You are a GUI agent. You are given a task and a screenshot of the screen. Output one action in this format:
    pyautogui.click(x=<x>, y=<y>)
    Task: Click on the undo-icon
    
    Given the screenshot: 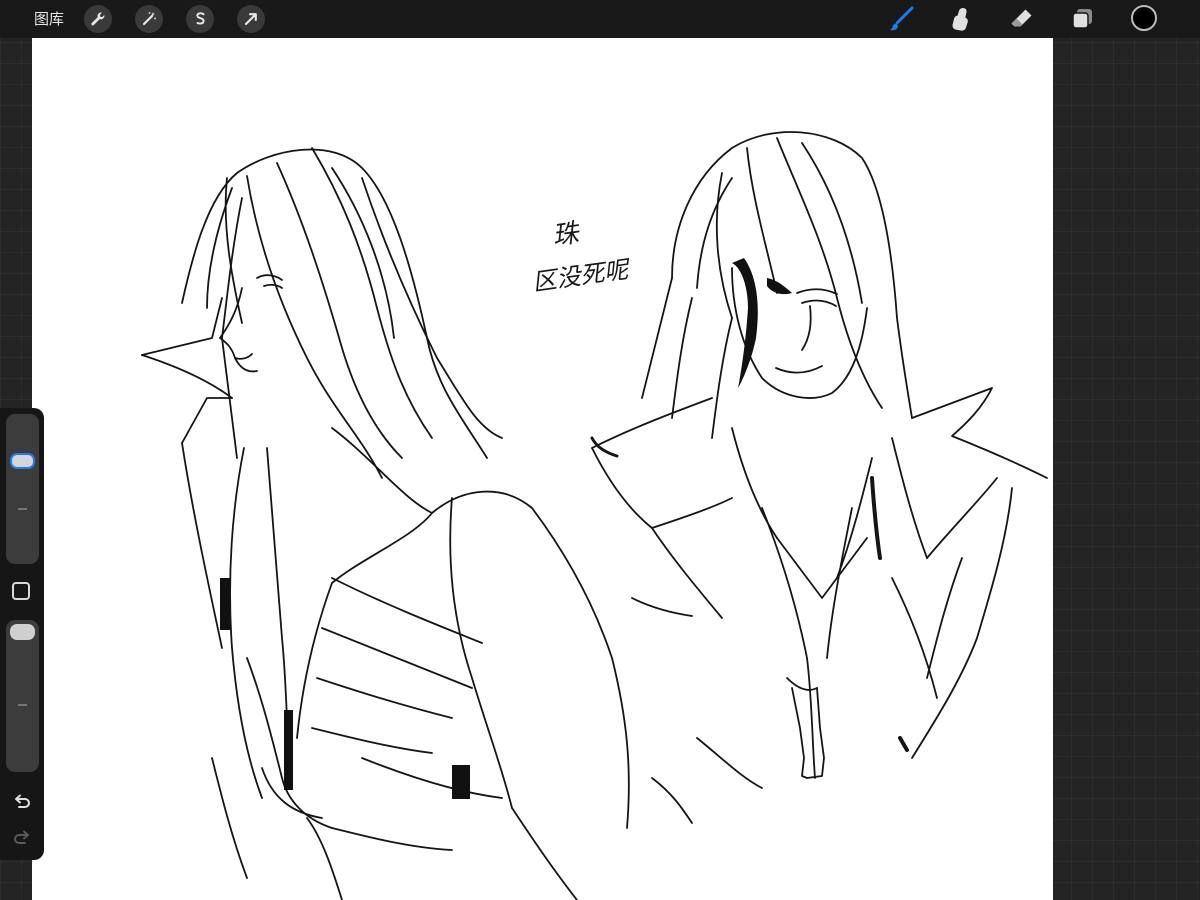 What is the action you would take?
    pyautogui.click(x=22, y=801)
    